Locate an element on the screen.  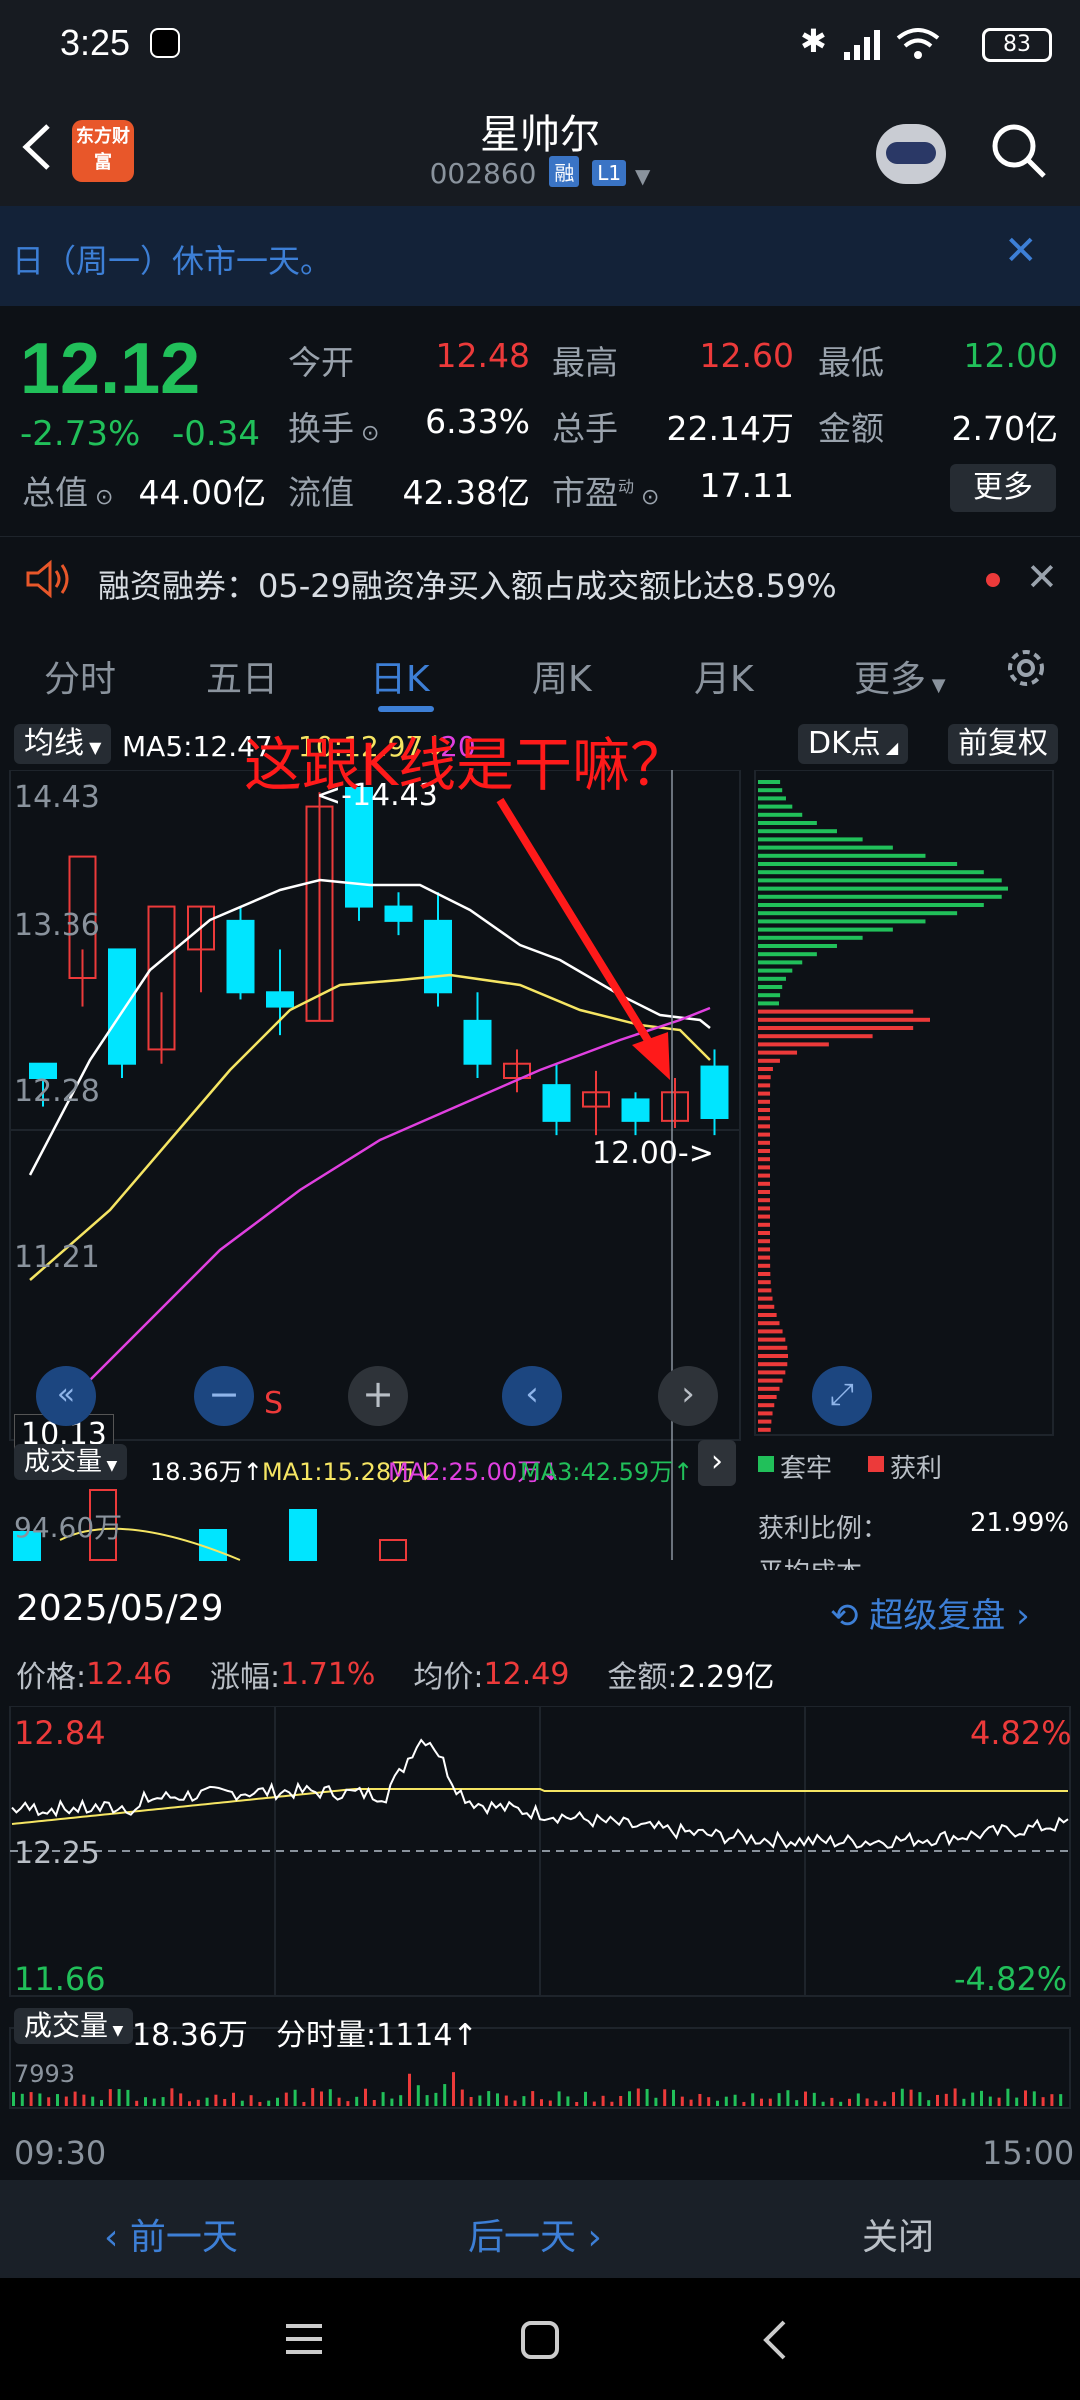
stock-header: 东方财富 星帅尔 002860 融 L1 ▼ is located at coordinates (540, 148).